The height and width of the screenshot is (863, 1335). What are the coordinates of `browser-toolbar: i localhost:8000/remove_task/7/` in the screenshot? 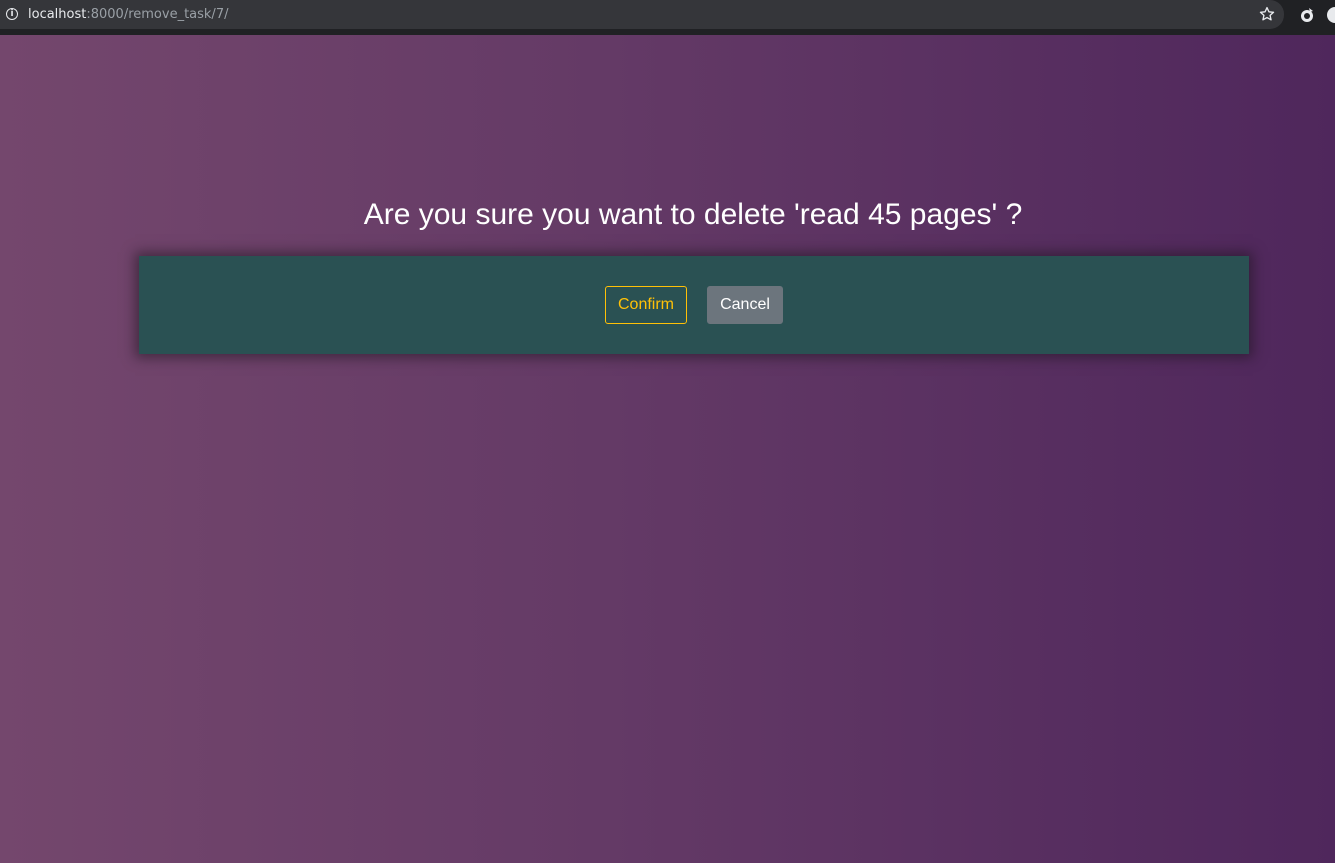 It's located at (667, 18).